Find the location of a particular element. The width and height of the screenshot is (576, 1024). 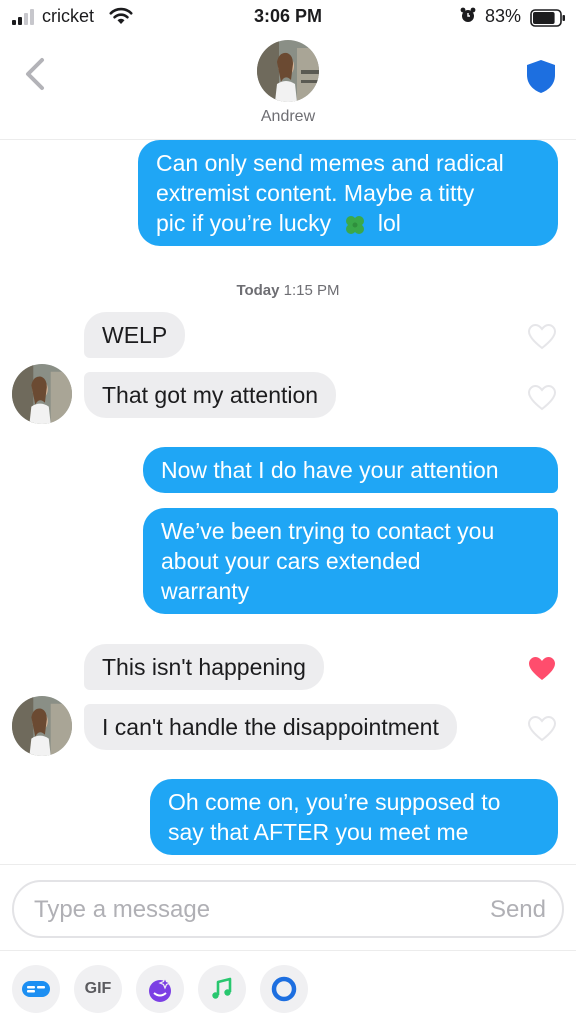

message-composer: Send is located at coordinates (288, 909).